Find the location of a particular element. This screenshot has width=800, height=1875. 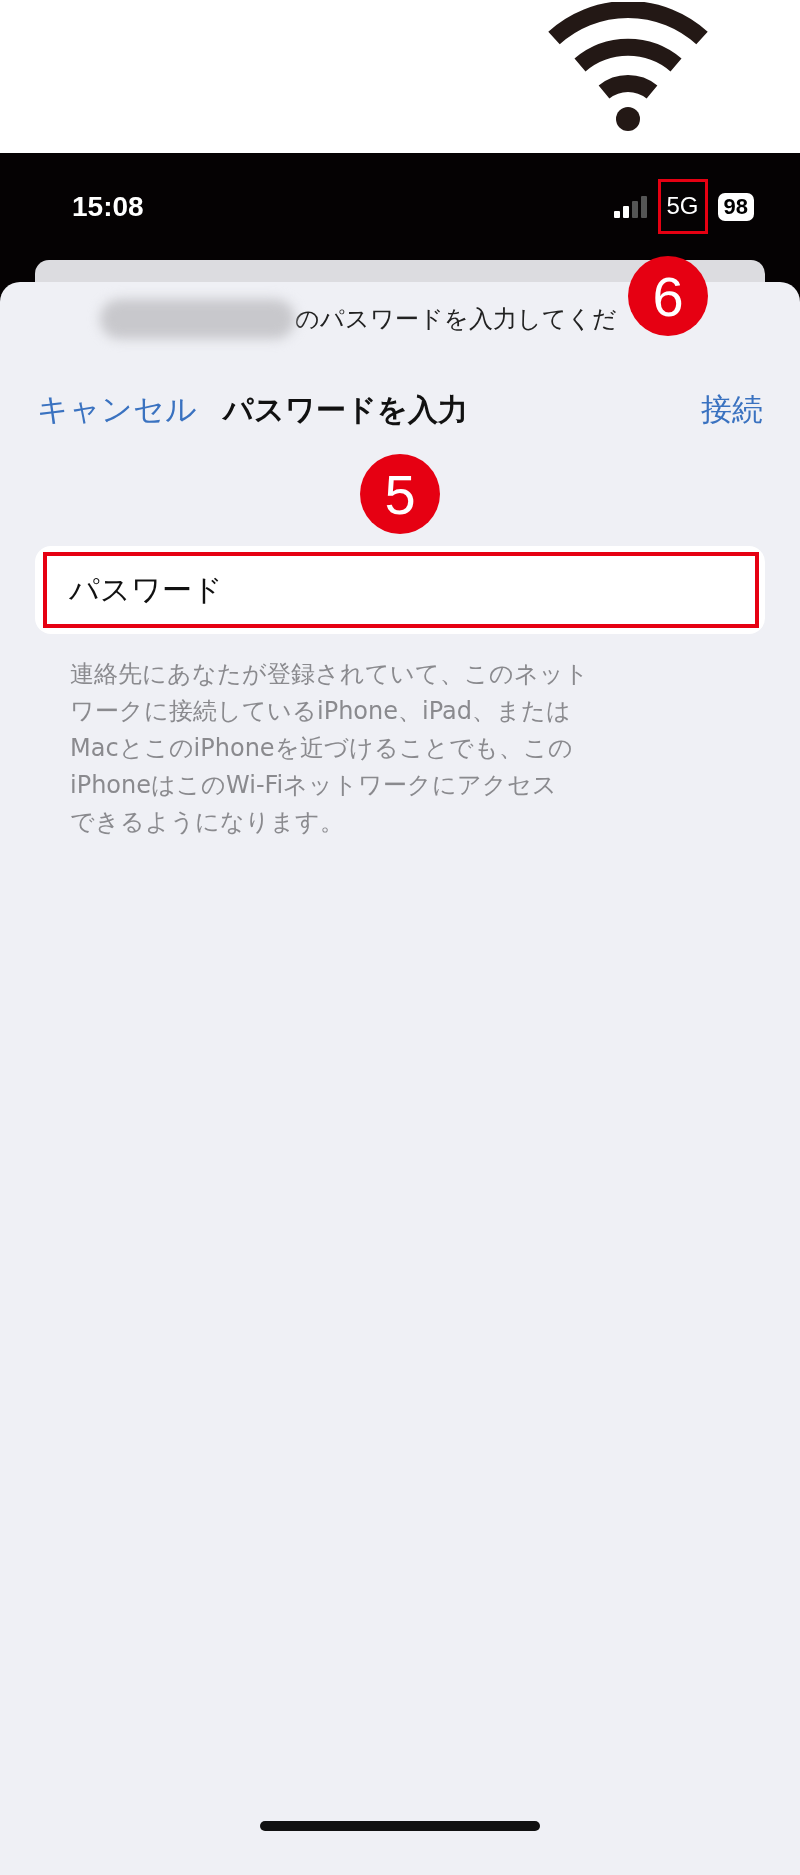

network-type: 5G is located at coordinates (682, 206).